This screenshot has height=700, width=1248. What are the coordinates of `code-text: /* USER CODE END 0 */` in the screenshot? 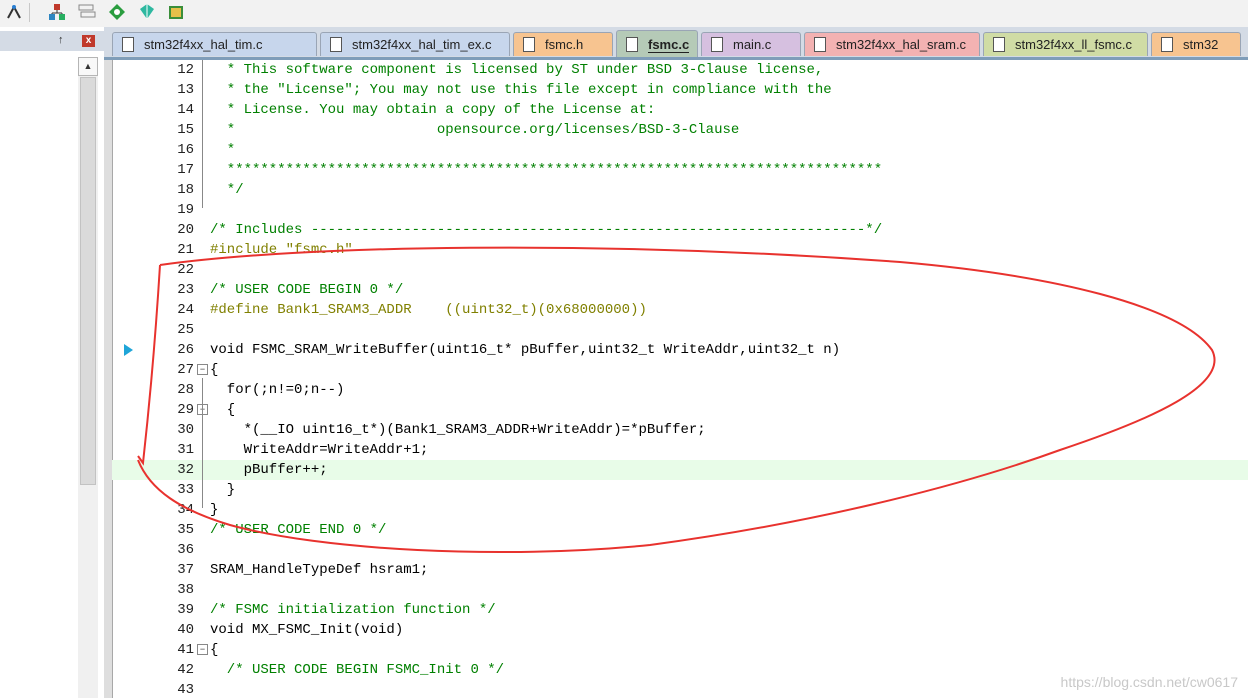 It's located at (298, 530).